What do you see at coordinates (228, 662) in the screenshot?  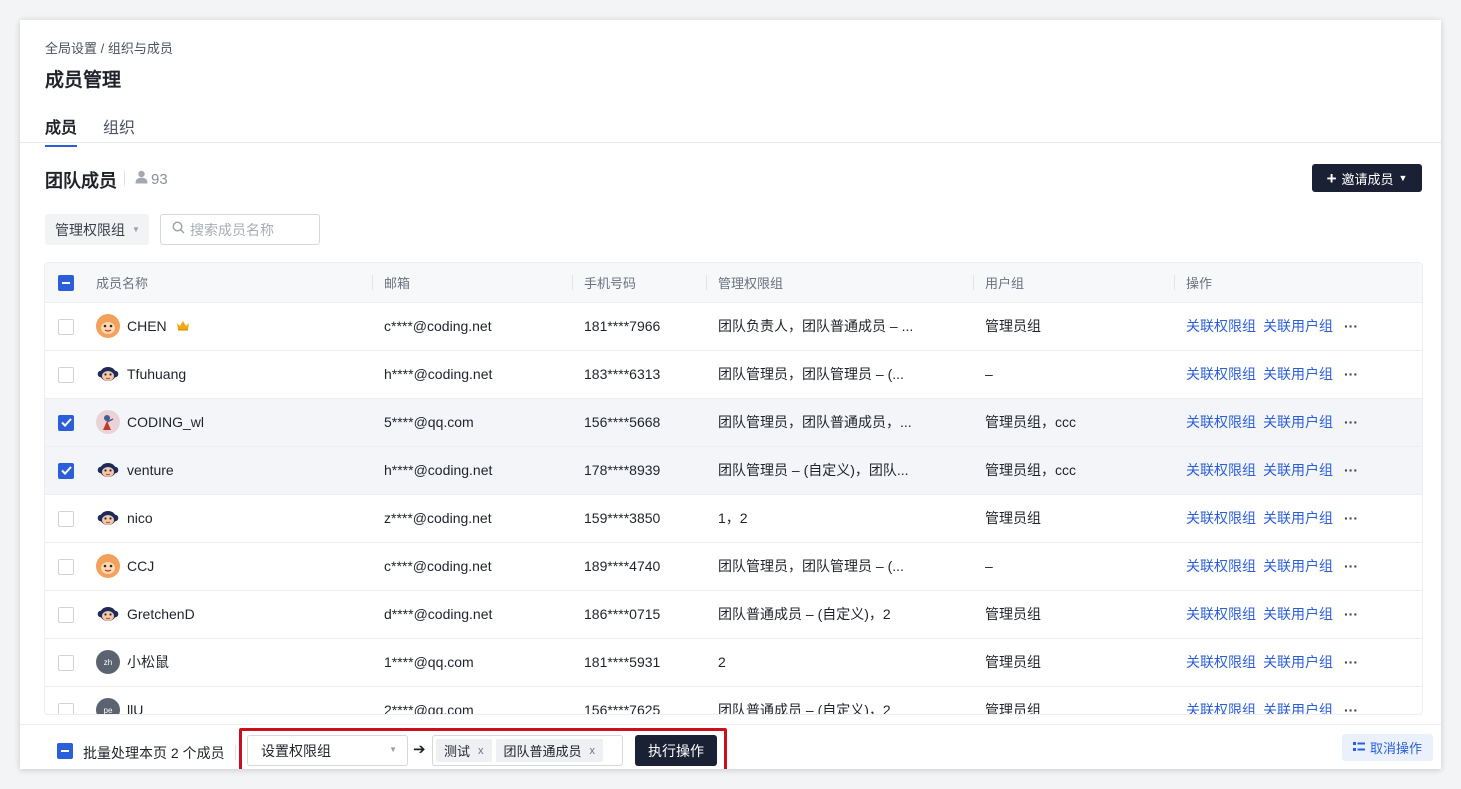 I see `member-name-cell: zh 小松鼠` at bounding box center [228, 662].